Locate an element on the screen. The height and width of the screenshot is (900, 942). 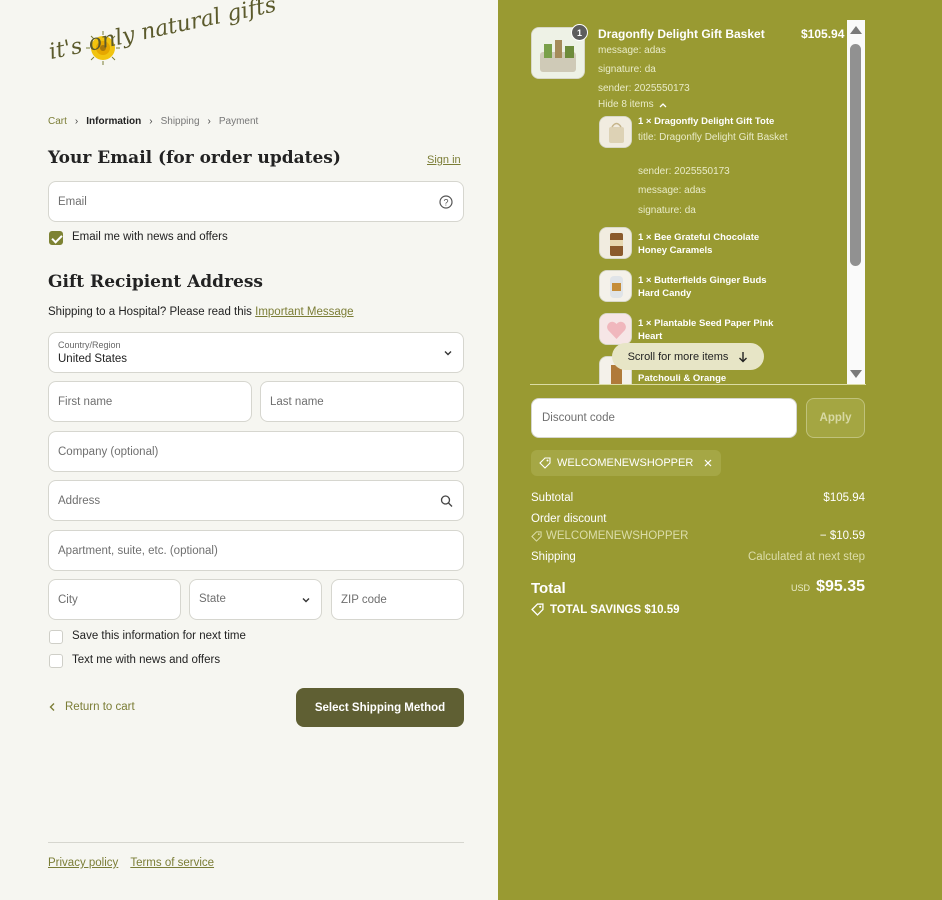
chevron-up-icon is located at coordinates (663, 104).